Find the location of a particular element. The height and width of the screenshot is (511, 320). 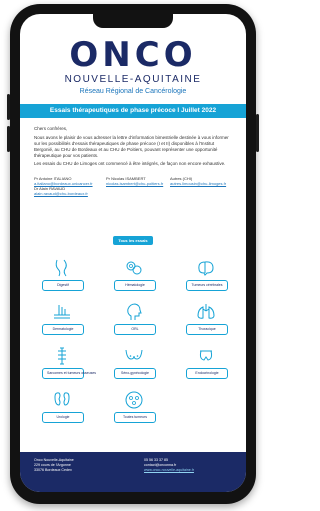

tile-urologie: Urologie is located at coordinates (63, 407).